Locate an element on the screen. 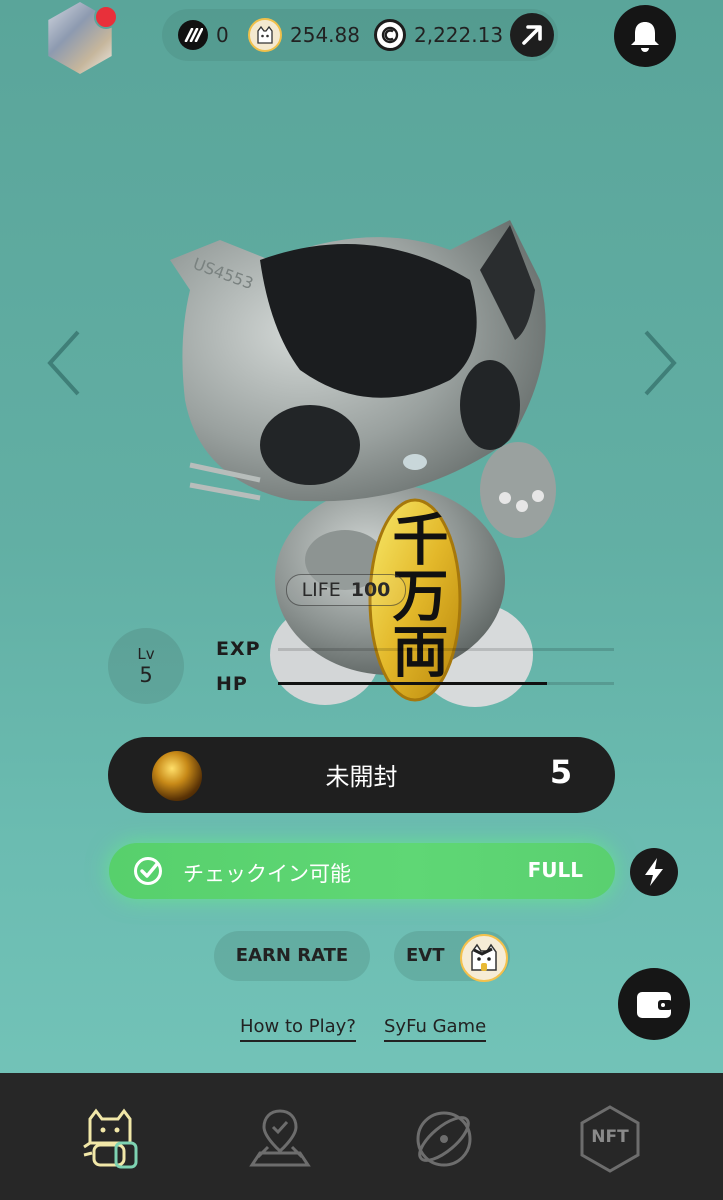 This screenshot has height=1200, width=723. cat-face-icon is located at coordinates (484, 958).